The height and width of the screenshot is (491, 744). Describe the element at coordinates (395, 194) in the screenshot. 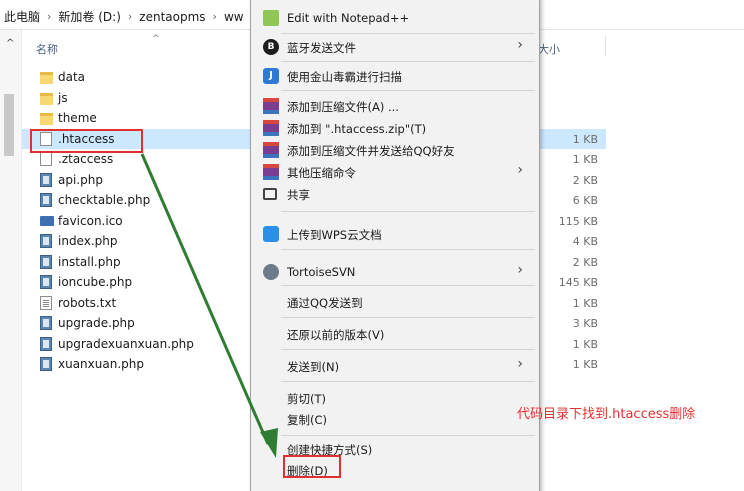

I see `menu-item-share: 共享` at that location.